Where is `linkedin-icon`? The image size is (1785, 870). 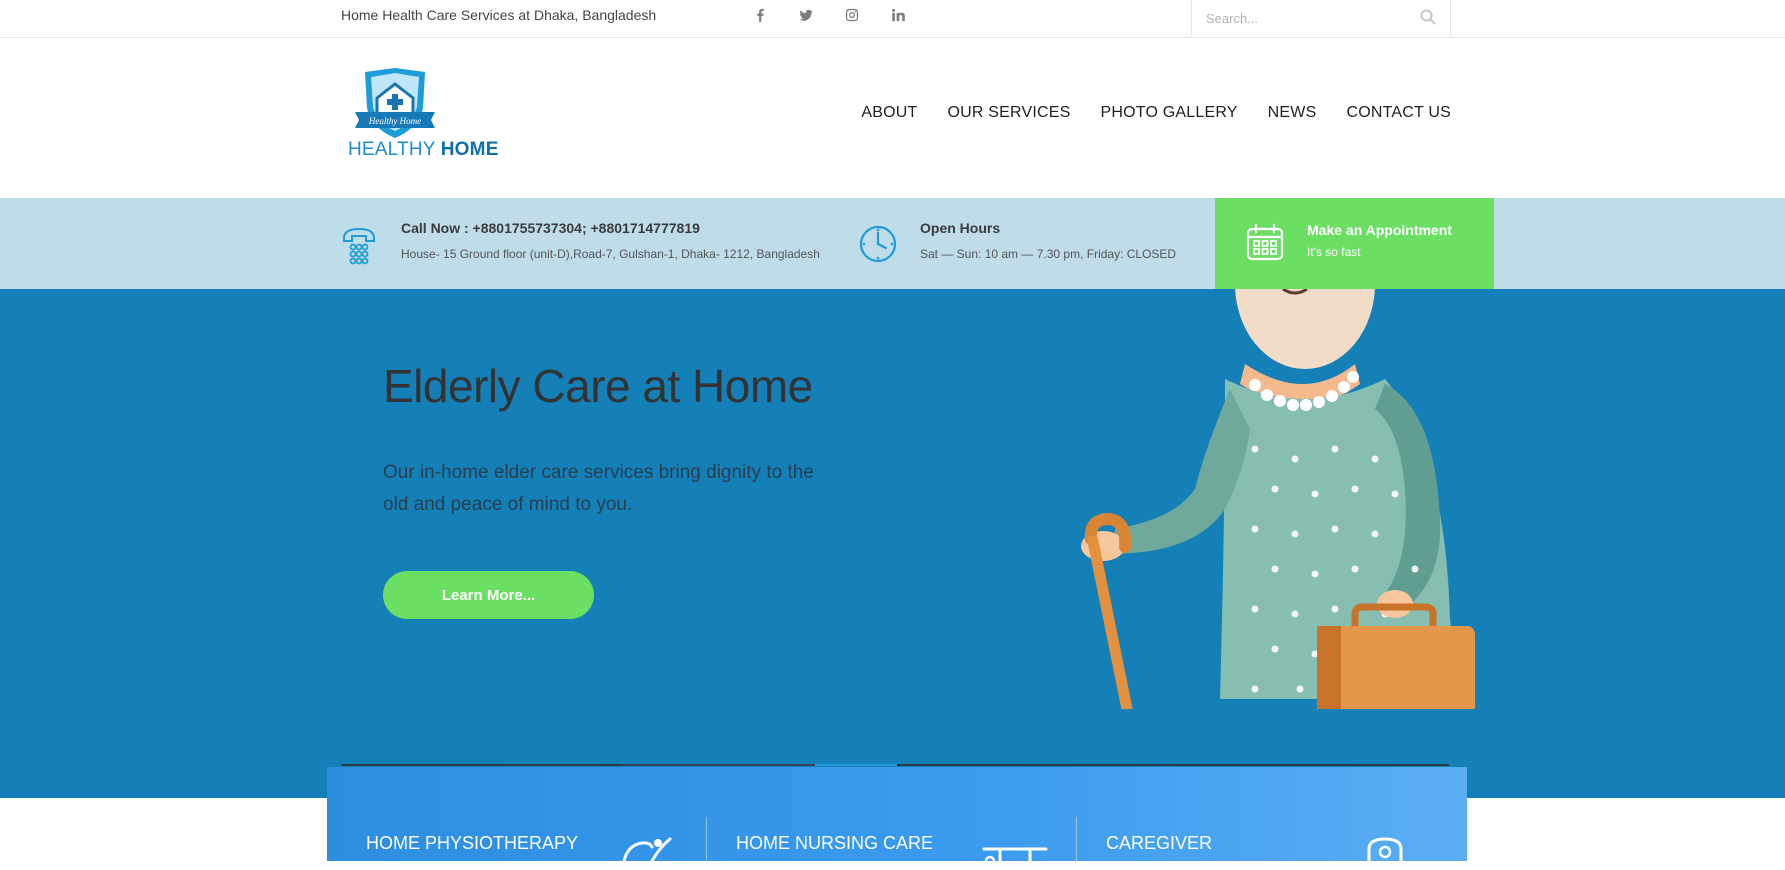
linkedin-icon is located at coordinates (898, 15).